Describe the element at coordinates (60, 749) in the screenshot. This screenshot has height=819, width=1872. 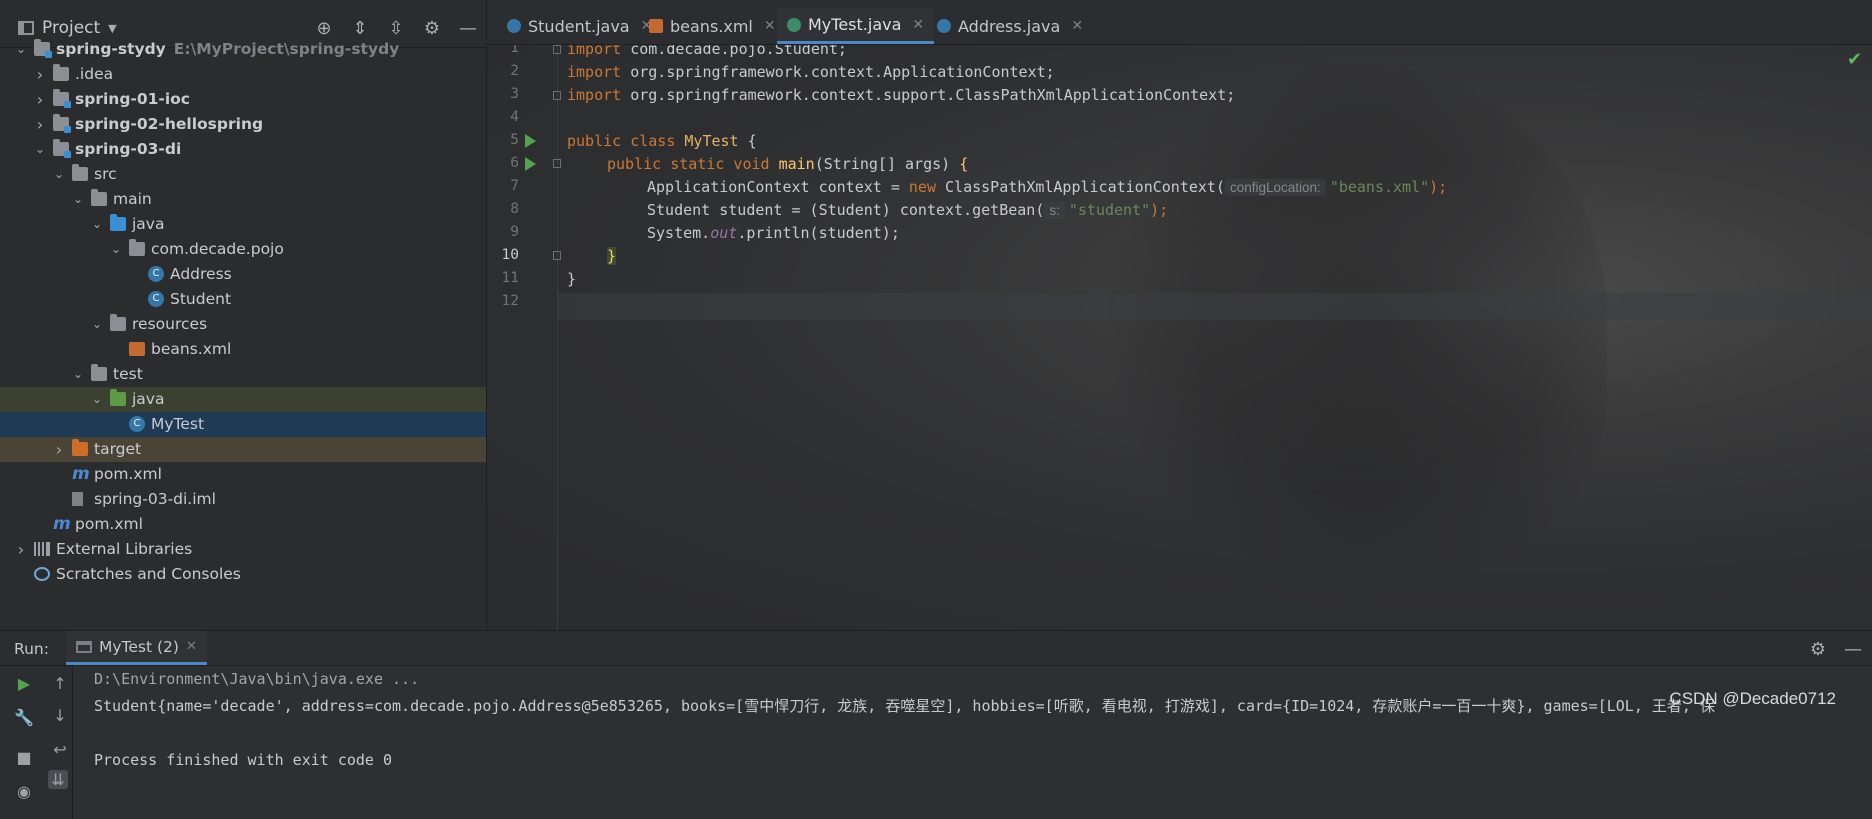
I see `soft-wrap-icon: ↩` at that location.